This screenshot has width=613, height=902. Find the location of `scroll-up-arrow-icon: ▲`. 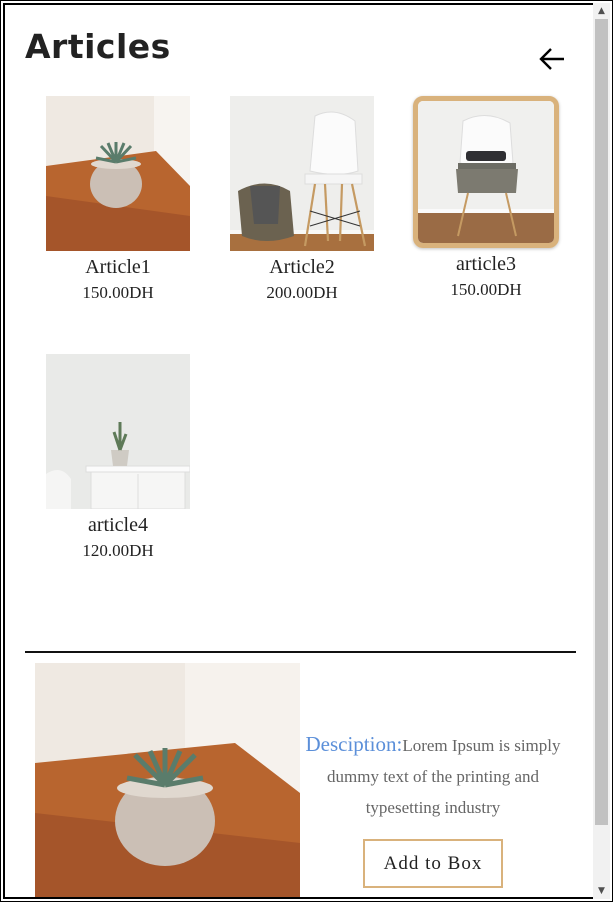

scroll-up-arrow-icon: ▲ is located at coordinates (601, 11).